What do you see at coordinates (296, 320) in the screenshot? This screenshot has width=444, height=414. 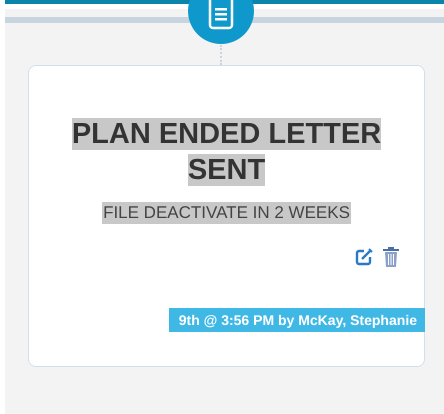 I see `timestamp-label: 9th @ 3:56 PM by McKay, Stephanie` at bounding box center [296, 320].